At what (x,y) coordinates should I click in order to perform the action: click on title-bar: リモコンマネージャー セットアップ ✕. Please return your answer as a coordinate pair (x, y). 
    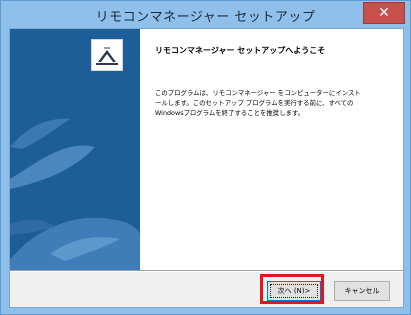
    Looking at the image, I should click on (205, 14).